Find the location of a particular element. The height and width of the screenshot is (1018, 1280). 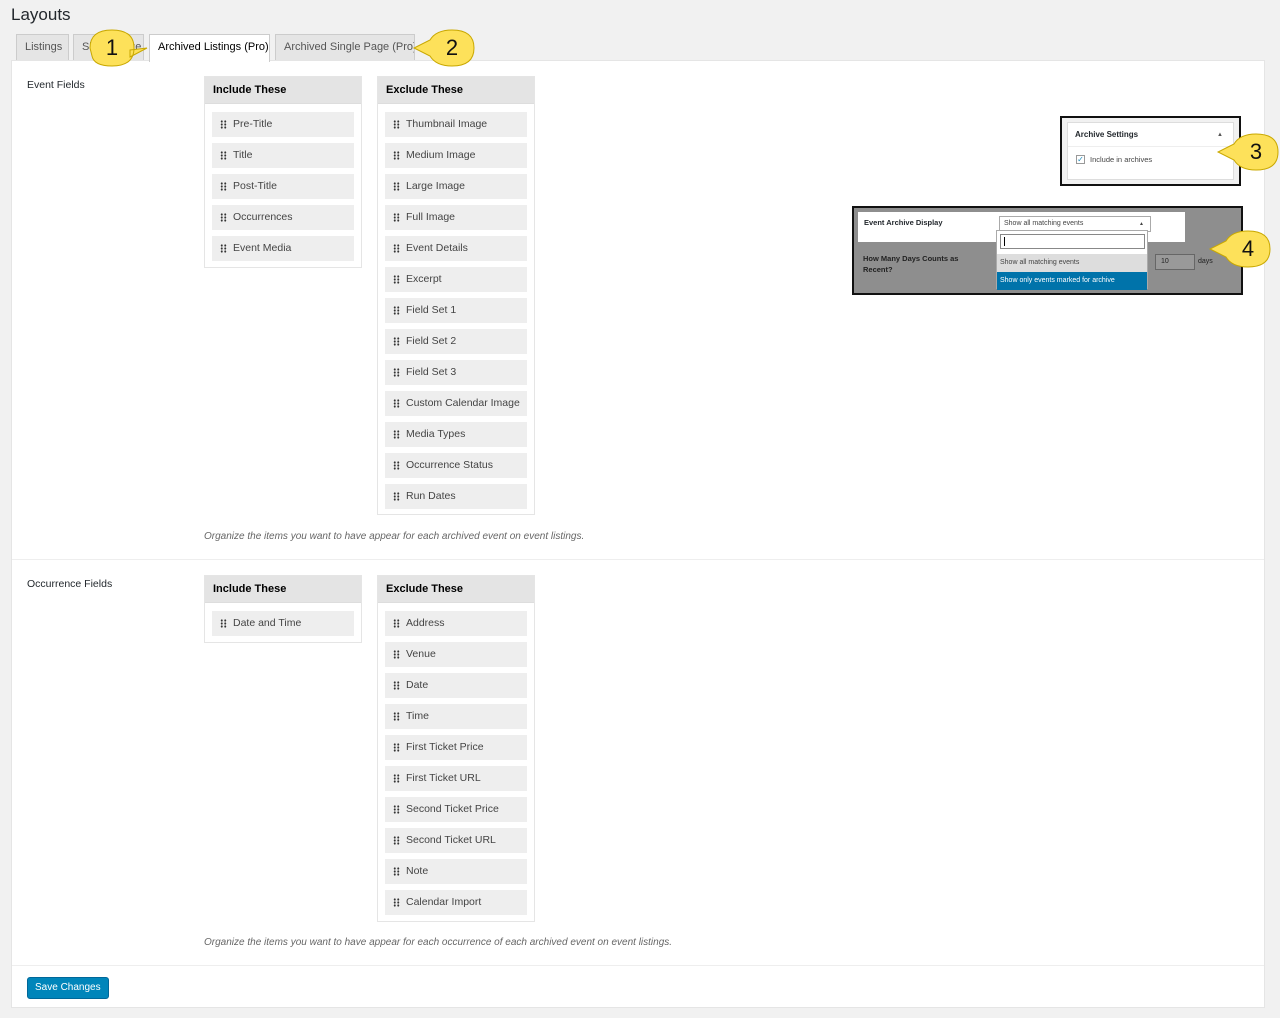

field-item: Thumbnail Image is located at coordinates (456, 124).